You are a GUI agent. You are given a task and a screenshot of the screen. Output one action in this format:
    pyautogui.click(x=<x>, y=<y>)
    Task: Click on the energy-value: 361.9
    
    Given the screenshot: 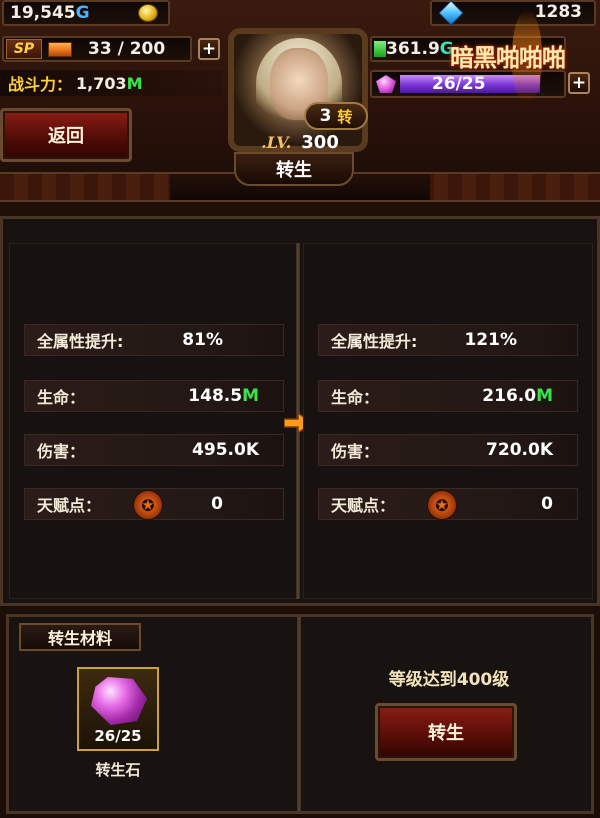 What is the action you would take?
    pyautogui.click(x=413, y=49)
    